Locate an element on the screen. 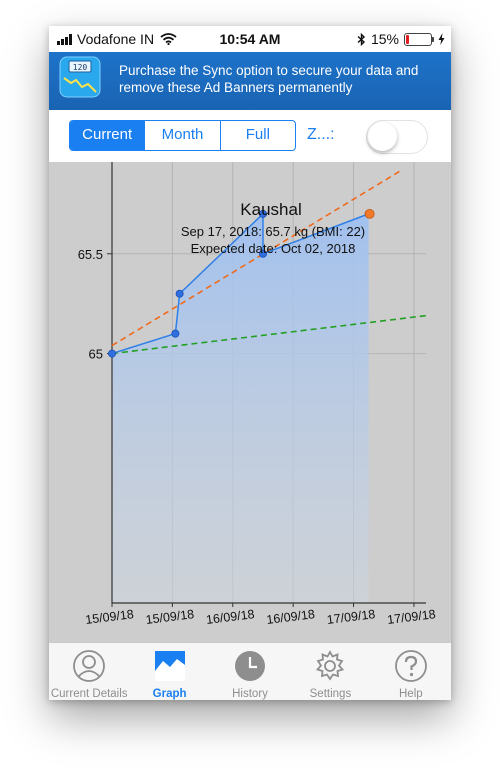 Image resolution: width=500 pixels, height=768 pixels. graph-controls: Current Month Full Z...: is located at coordinates (250, 136).